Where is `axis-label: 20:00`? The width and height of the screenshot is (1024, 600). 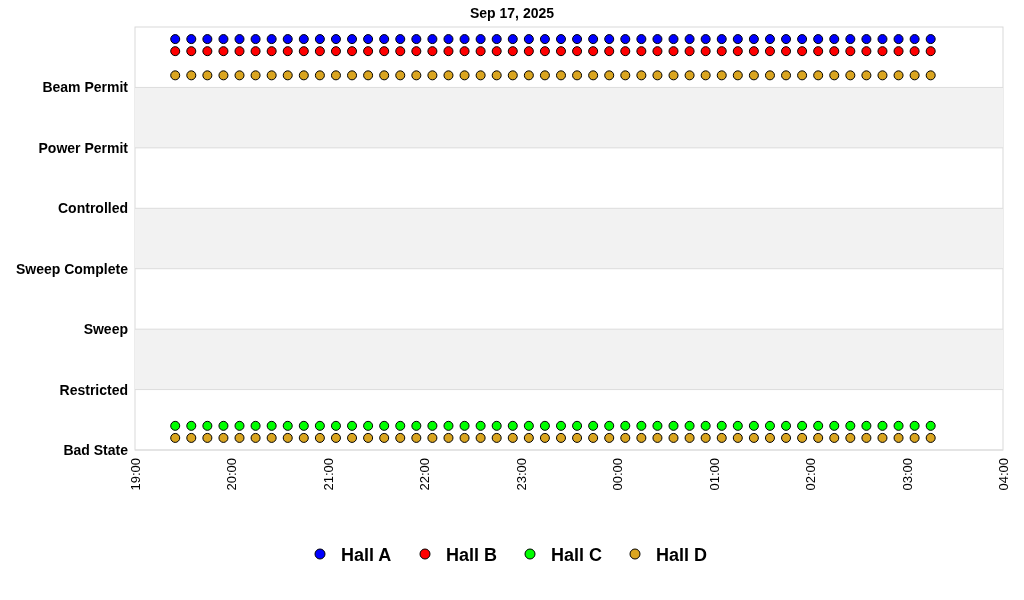
axis-label: 20:00 is located at coordinates (232, 474).